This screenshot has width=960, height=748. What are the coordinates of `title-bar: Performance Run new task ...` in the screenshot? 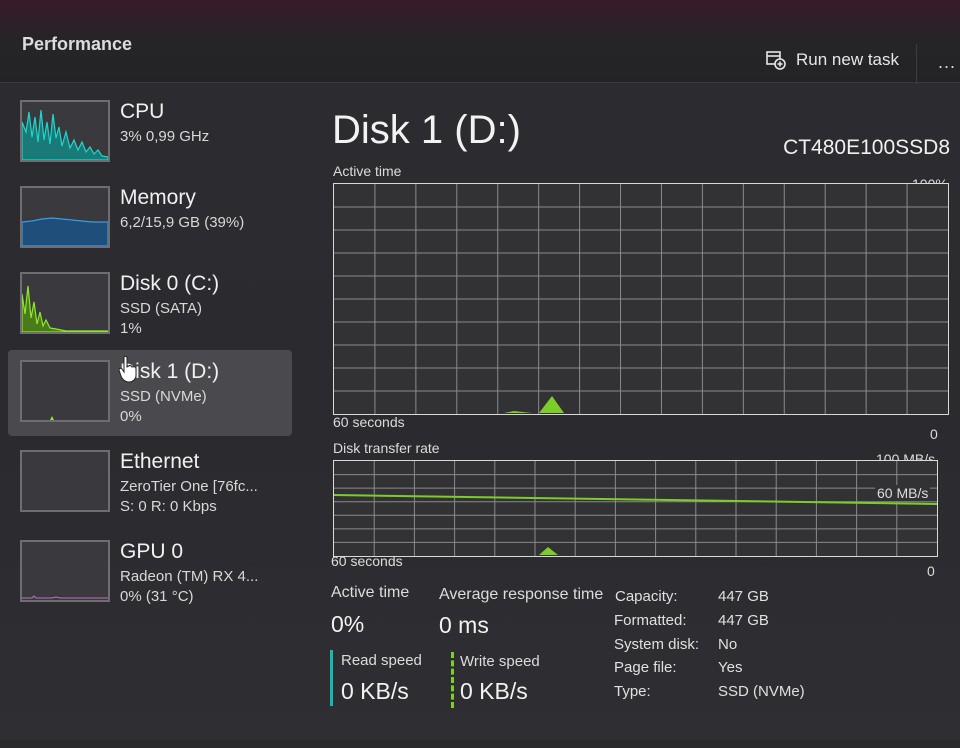 It's located at (480, 42).